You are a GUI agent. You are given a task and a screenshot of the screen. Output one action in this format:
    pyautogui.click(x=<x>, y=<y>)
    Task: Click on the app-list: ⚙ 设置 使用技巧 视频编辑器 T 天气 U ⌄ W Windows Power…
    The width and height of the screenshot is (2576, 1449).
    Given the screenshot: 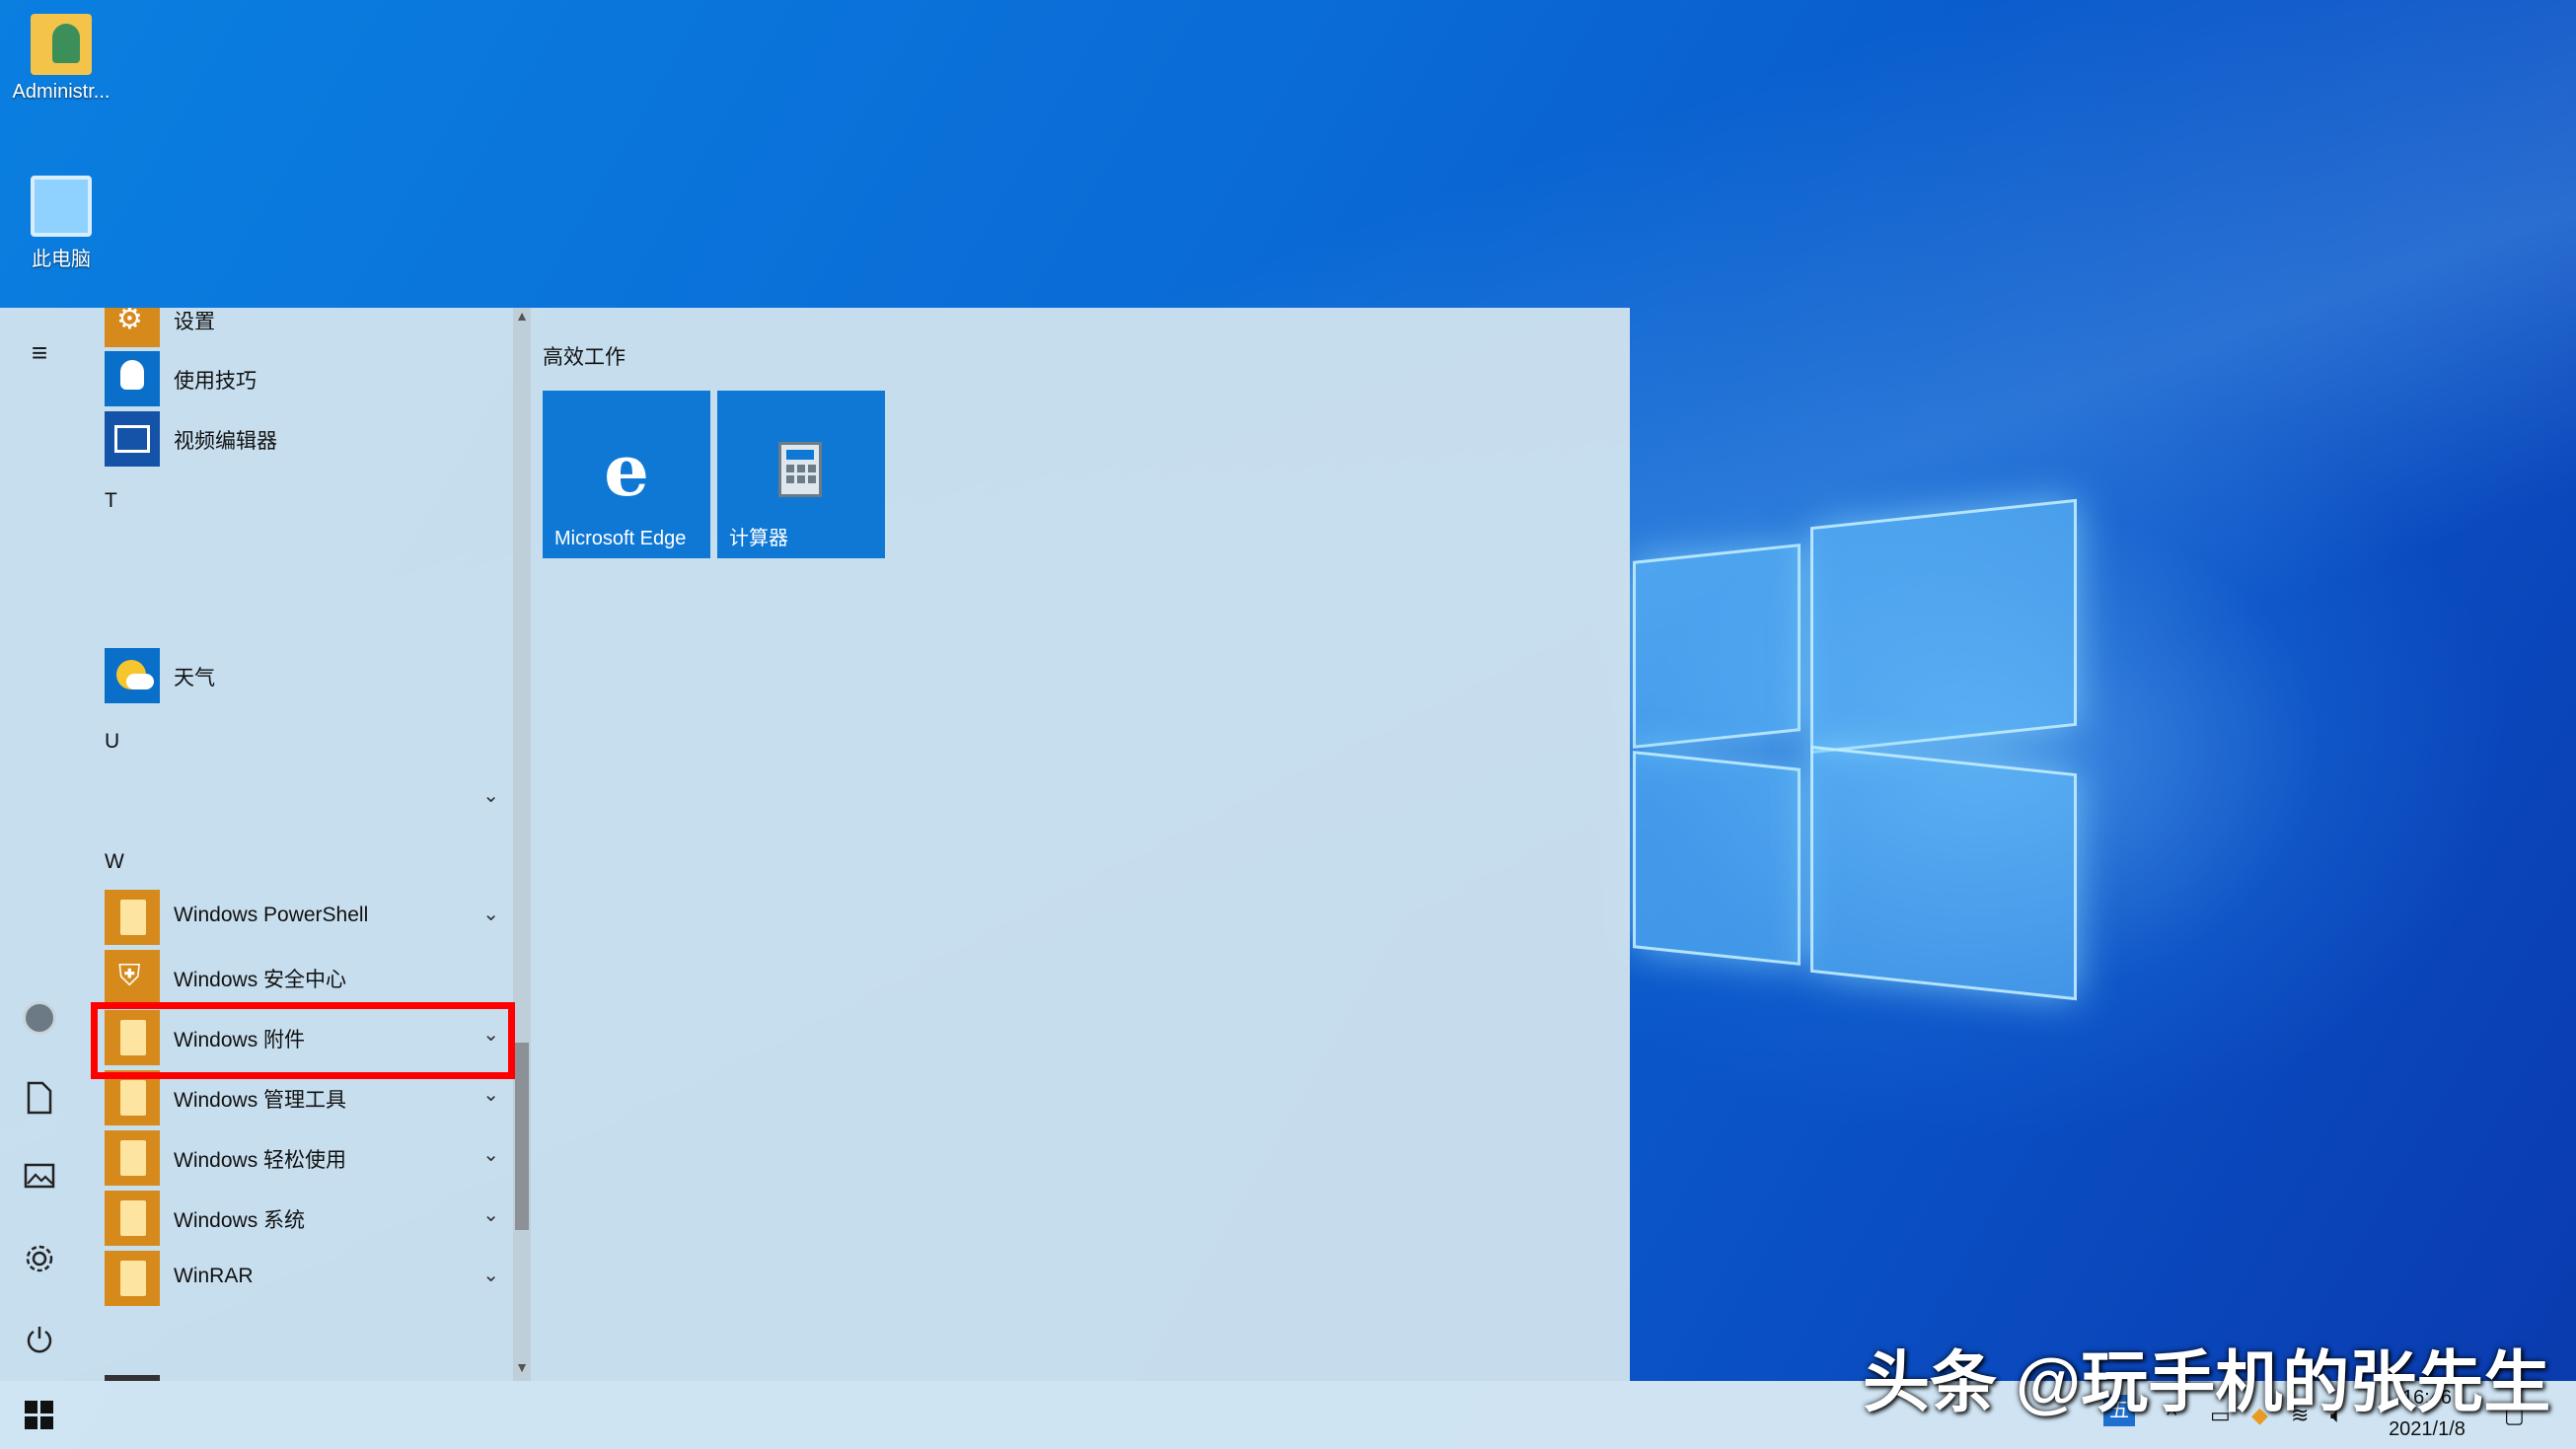 What is the action you would take?
    pyautogui.click(x=296, y=844)
    